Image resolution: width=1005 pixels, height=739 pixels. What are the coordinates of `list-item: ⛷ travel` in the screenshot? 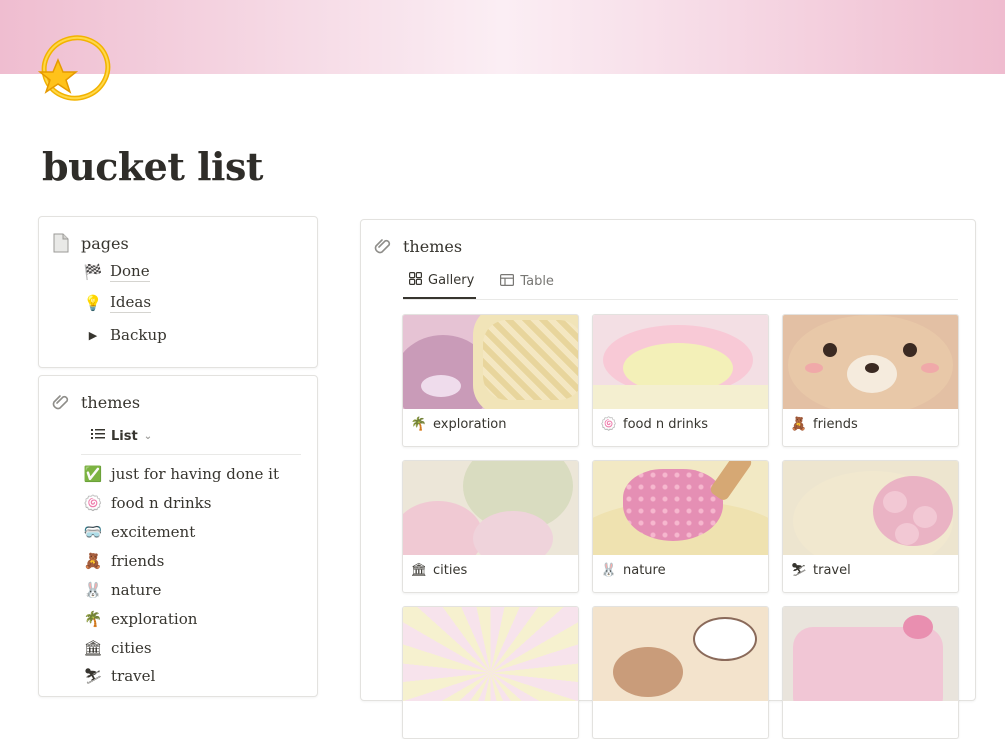 It's located at (119, 676).